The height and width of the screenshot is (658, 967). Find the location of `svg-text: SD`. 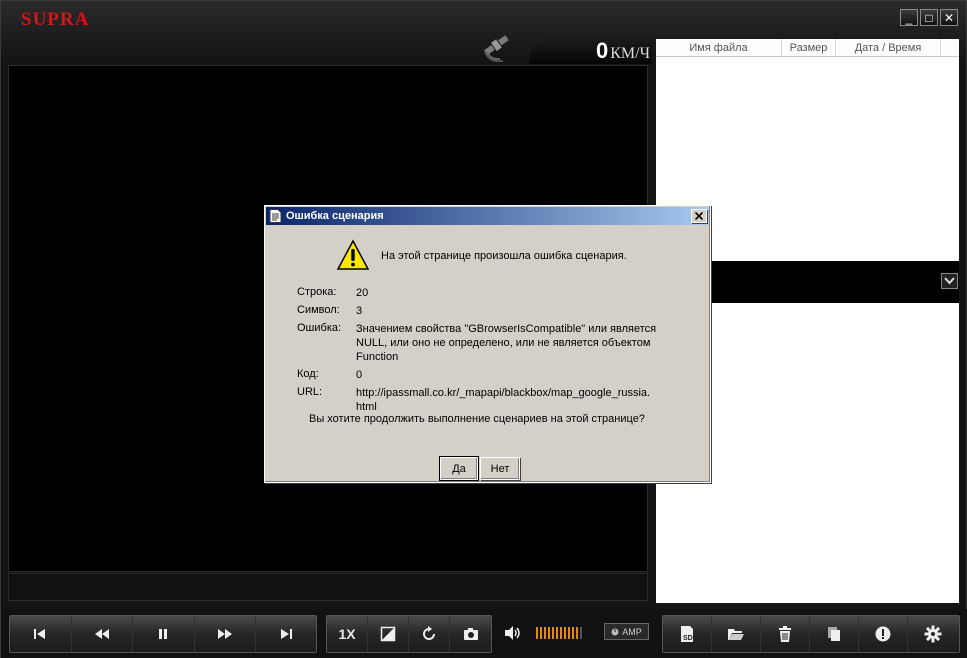

svg-text: SD is located at coordinates (688, 638).